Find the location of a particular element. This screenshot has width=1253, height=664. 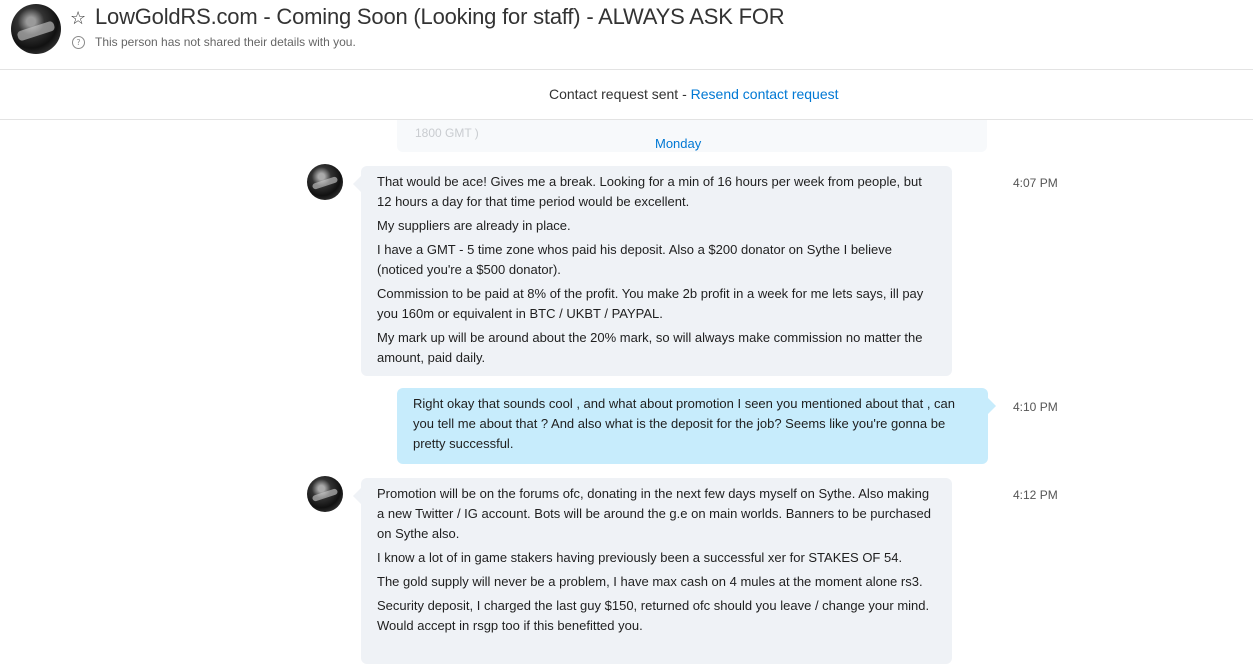

resend-contact-request-link: Resend contact request is located at coordinates (765, 94).